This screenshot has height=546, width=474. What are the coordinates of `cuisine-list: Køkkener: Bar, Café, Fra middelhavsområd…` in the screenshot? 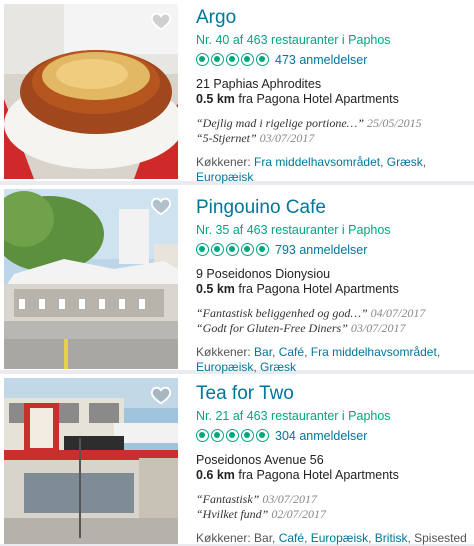 It's located at (318, 359).